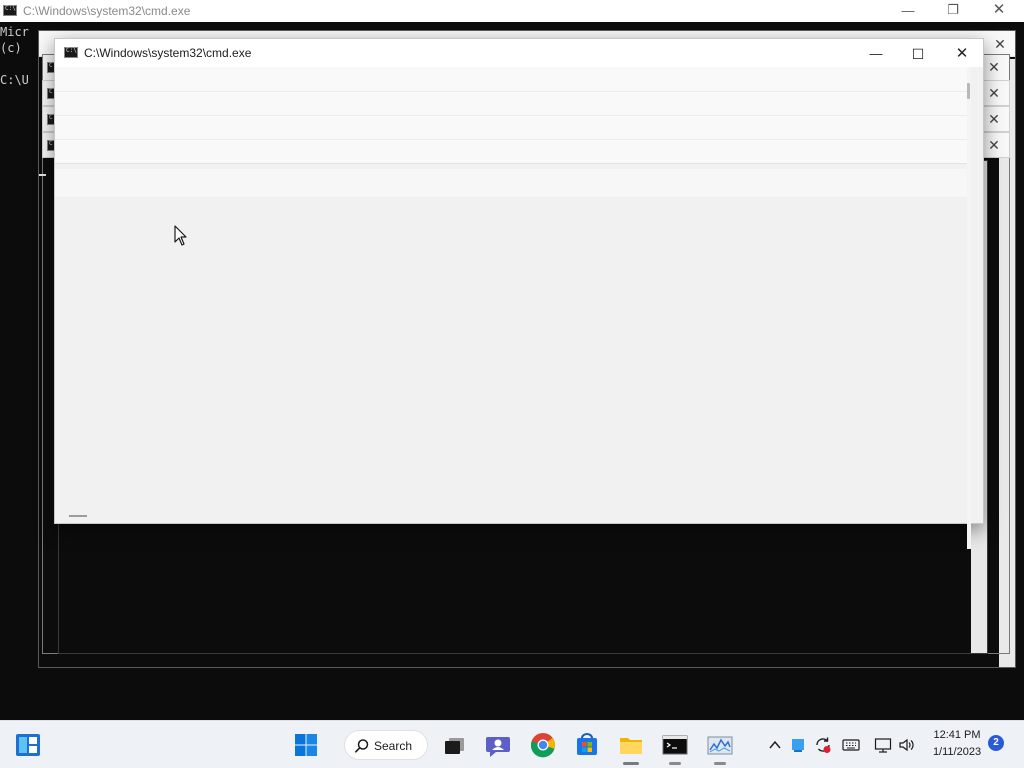 This screenshot has width=1024, height=768. Describe the element at coordinates (968, 91) in the screenshot. I see `scrollbar-thumb` at that location.